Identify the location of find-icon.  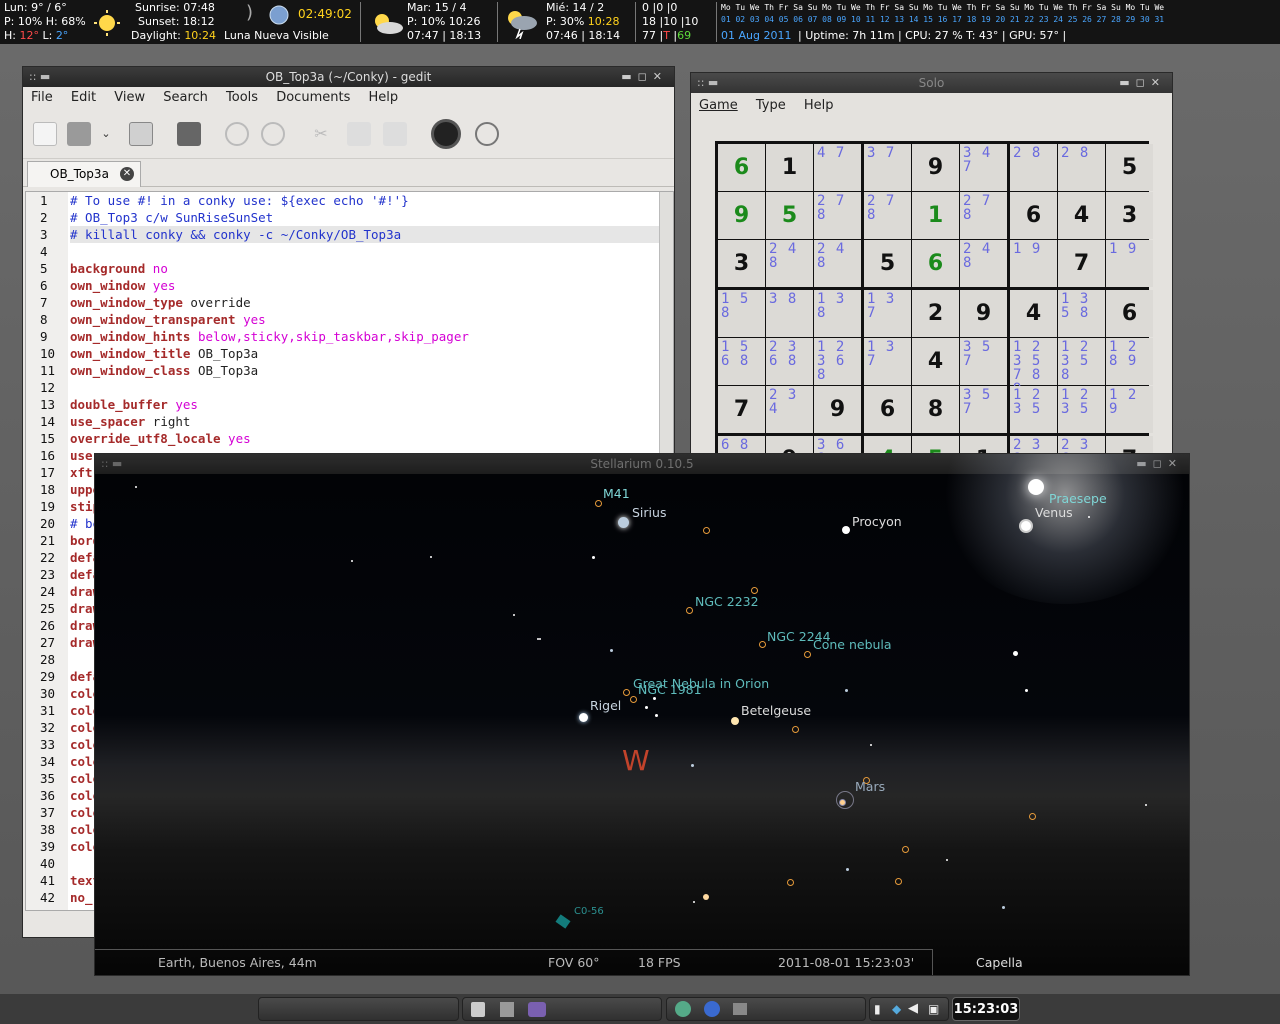
(446, 134).